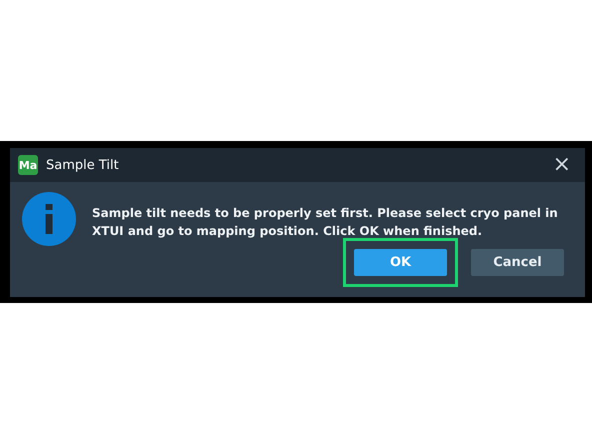  I want to click on info-icon, so click(49, 219).